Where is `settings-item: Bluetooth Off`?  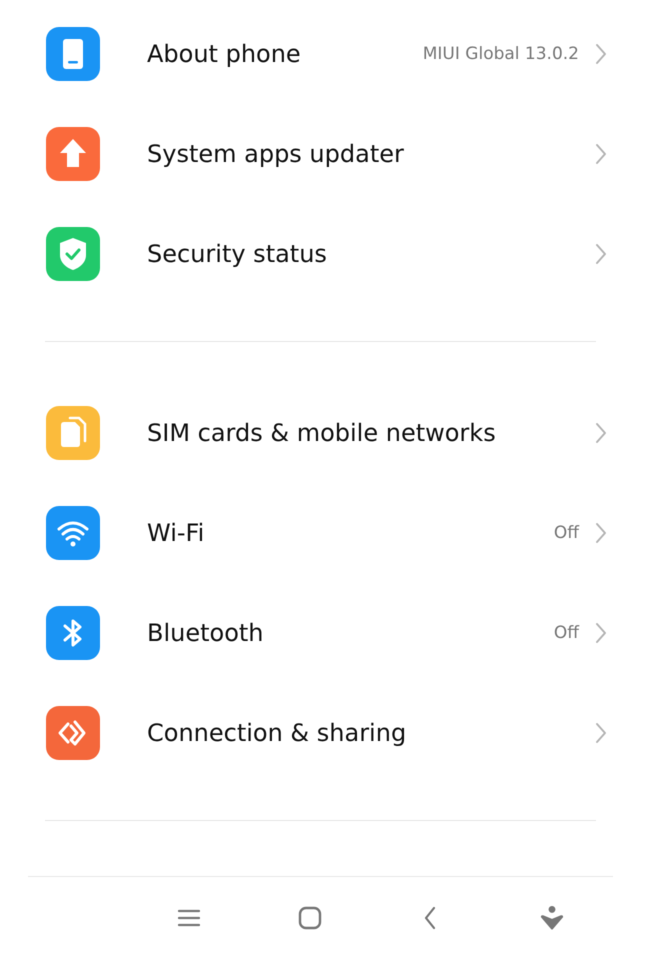
settings-item: Bluetooth Off is located at coordinates (324, 632).